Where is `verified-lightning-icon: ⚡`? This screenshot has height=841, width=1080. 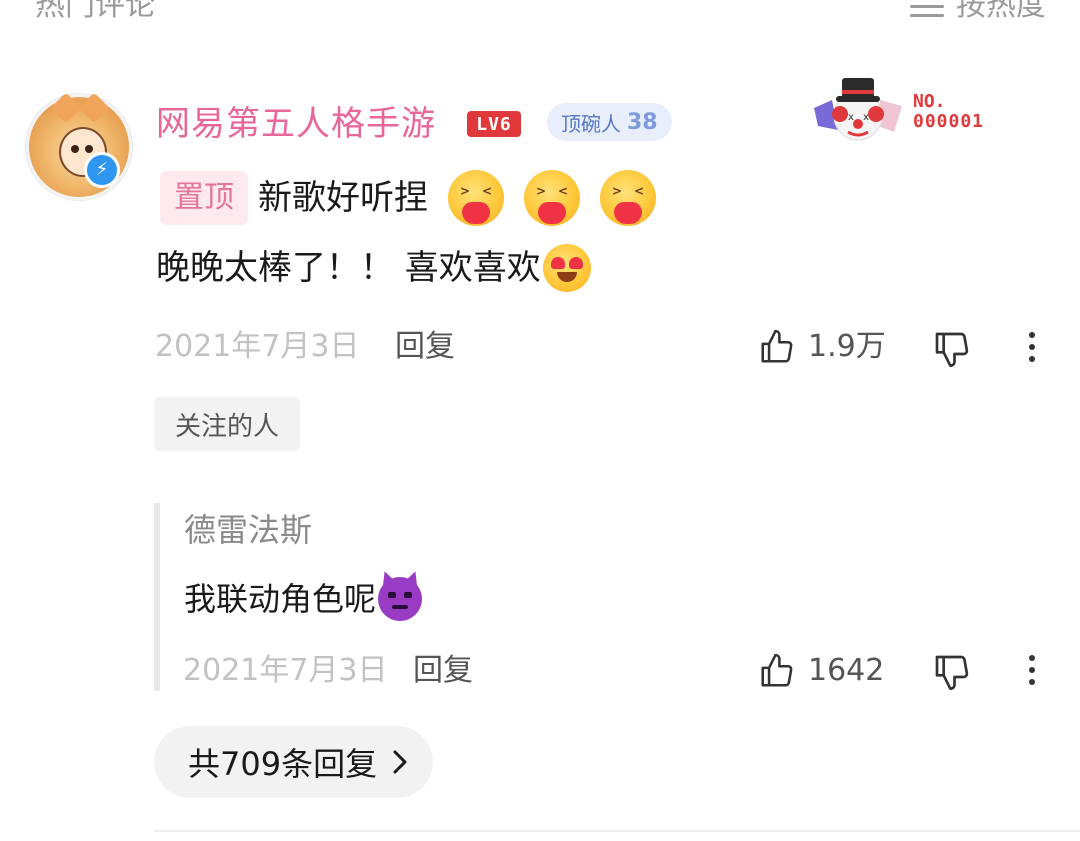 verified-lightning-icon: ⚡ is located at coordinates (102, 170).